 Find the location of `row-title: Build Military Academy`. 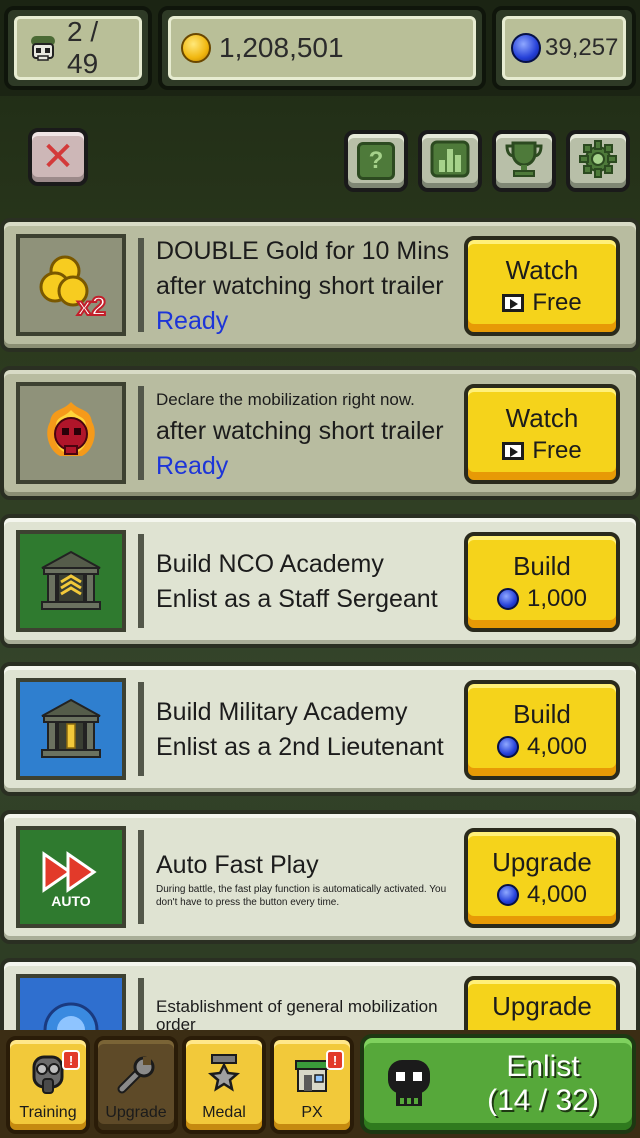

row-title: Build Military Academy is located at coordinates (282, 712).